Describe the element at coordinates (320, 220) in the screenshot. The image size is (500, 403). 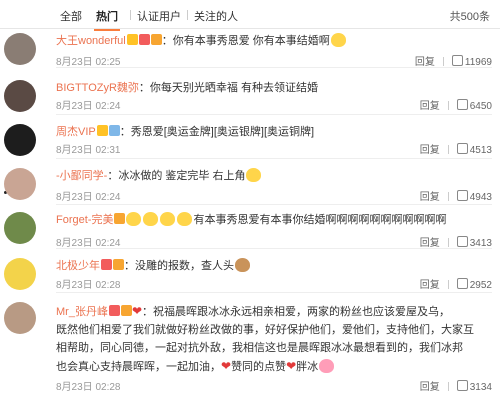
I see `comment-text: 有本事秀恩爱有本事你结婚啊啊啊啊啊啊啊啊啊啊啊` at that location.